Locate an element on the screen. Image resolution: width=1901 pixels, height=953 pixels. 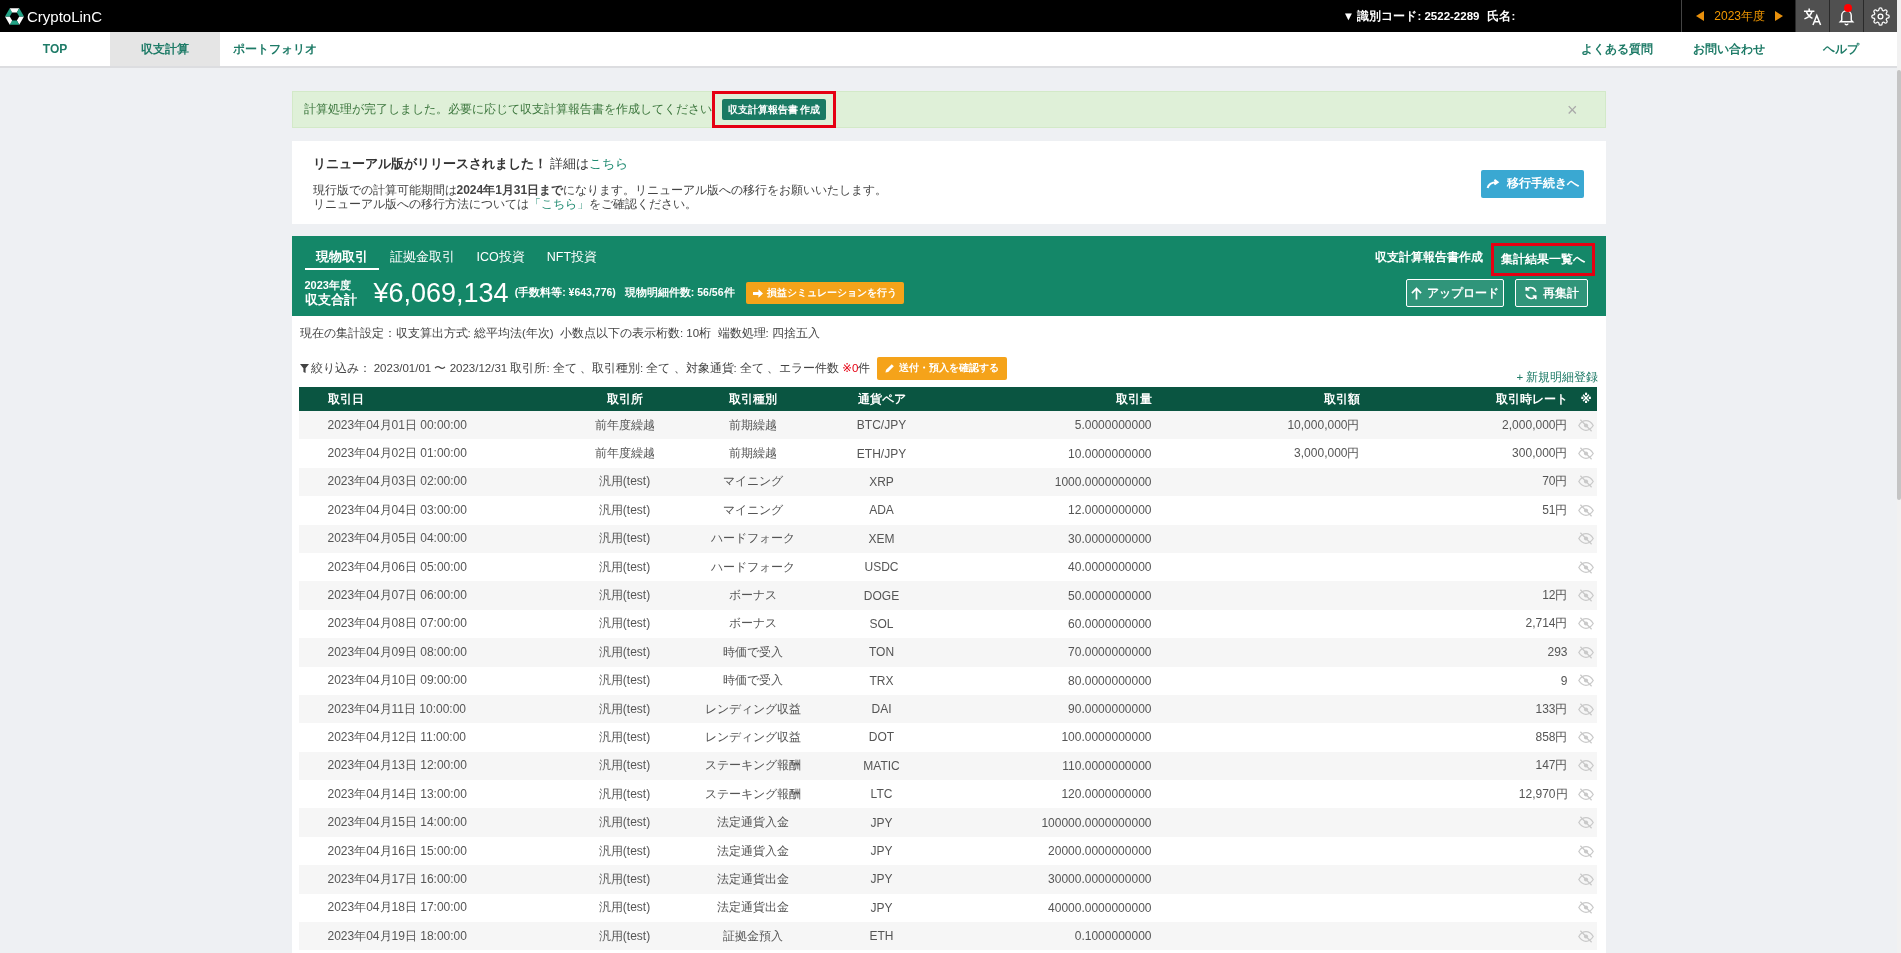
panel-tab: ICO投資 is located at coordinates (500, 253).